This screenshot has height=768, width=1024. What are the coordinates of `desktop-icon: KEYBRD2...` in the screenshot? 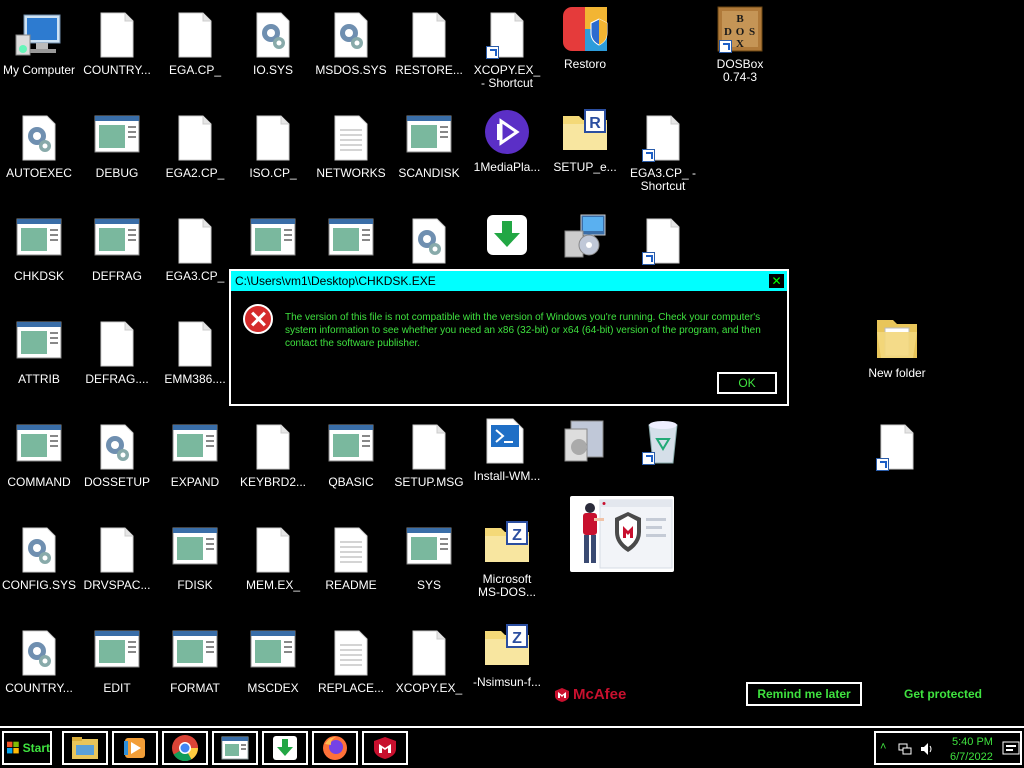 It's located at (273, 456).